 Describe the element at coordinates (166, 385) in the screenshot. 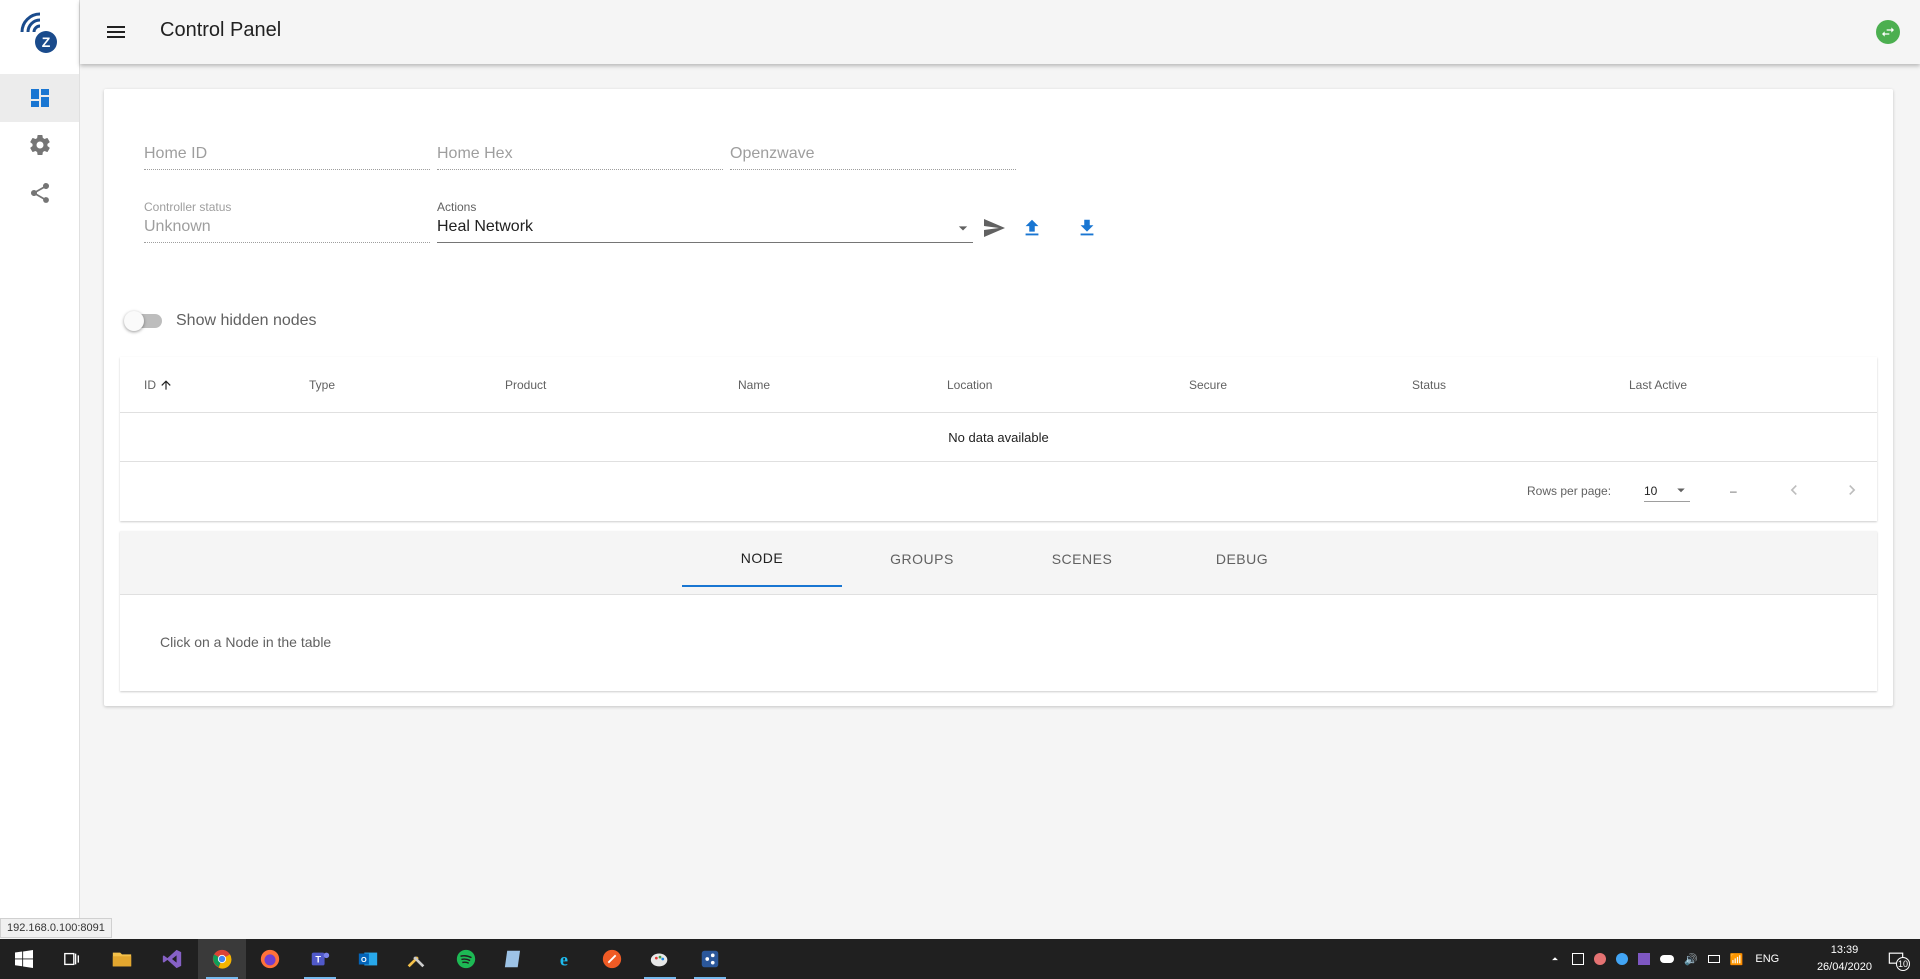

I see `sort-ascending-icon` at that location.